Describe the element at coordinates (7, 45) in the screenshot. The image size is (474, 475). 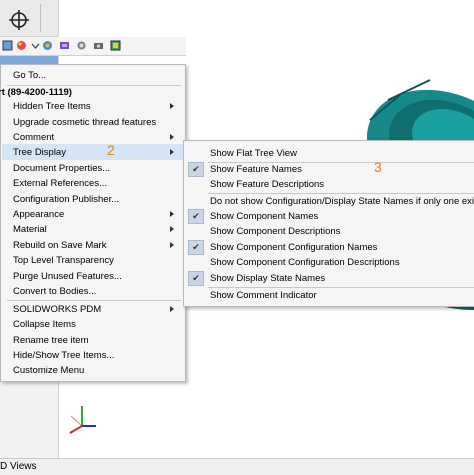
I see `feature-tree-icon` at that location.